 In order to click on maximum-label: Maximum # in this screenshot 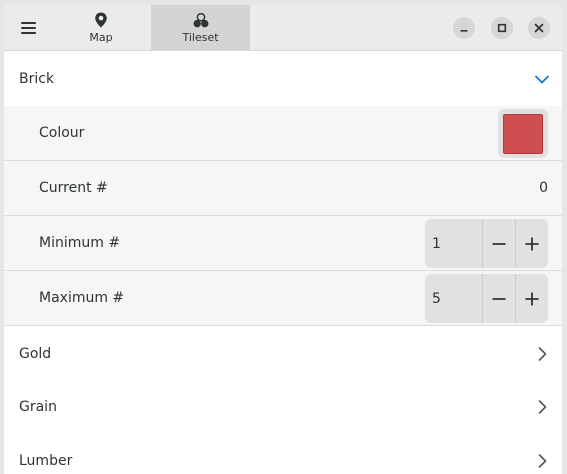, I will do `click(82, 298)`.